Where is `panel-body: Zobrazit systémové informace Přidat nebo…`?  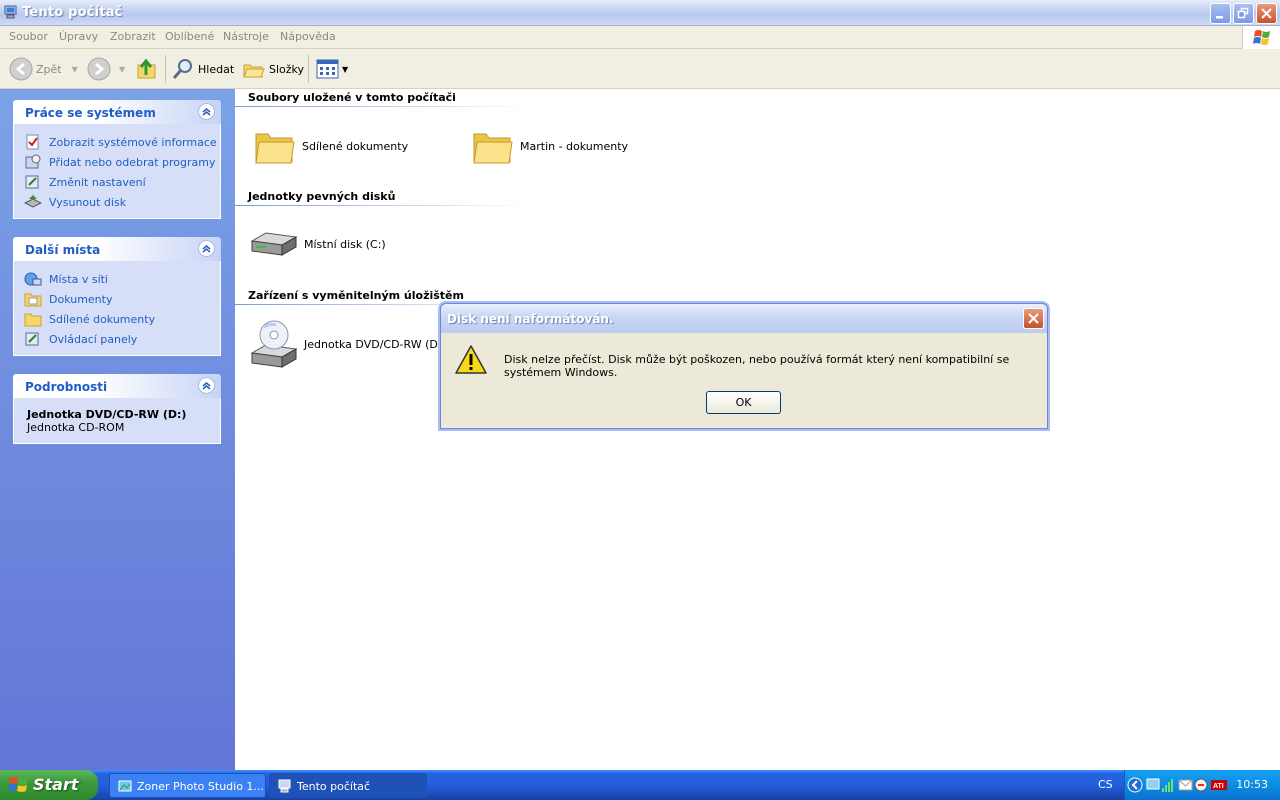 panel-body: Zobrazit systémové informace Přidat nebo… is located at coordinates (117, 171).